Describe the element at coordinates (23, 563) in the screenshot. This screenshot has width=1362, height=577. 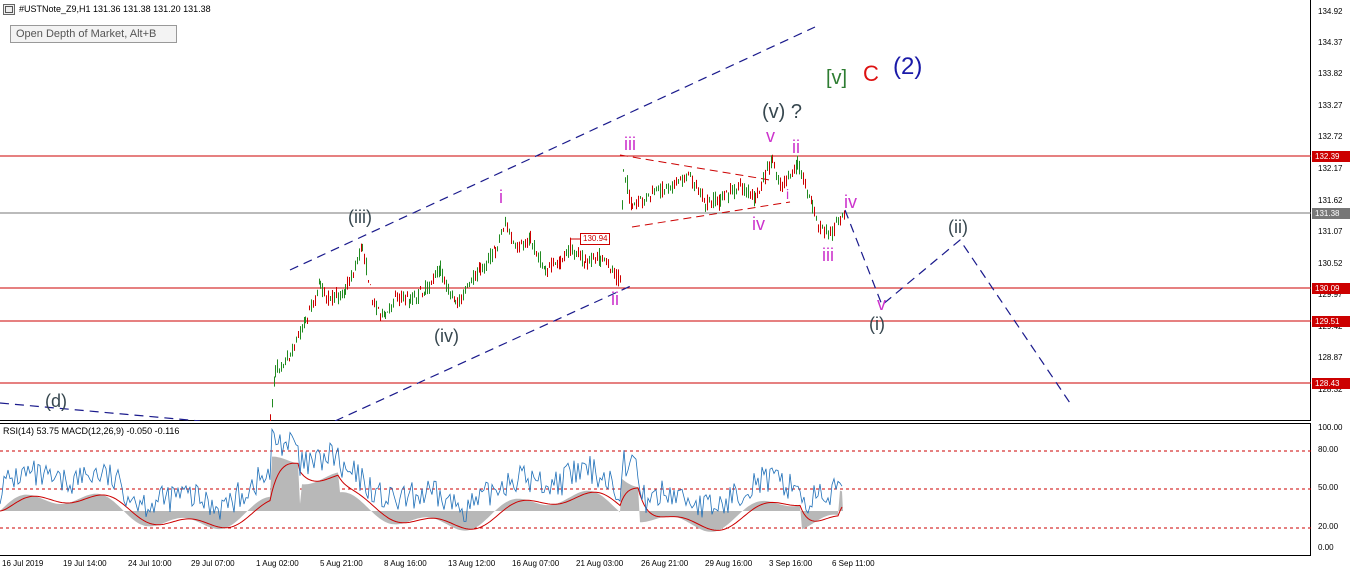
I see `time-tick-label: 16 Jul 2019` at that location.